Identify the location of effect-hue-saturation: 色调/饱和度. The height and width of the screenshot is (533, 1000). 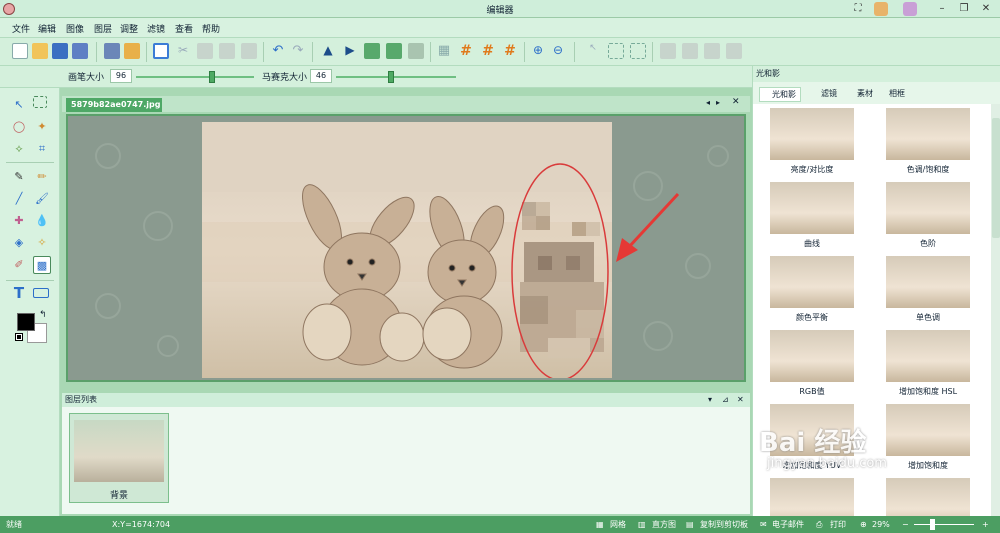
(928, 143).